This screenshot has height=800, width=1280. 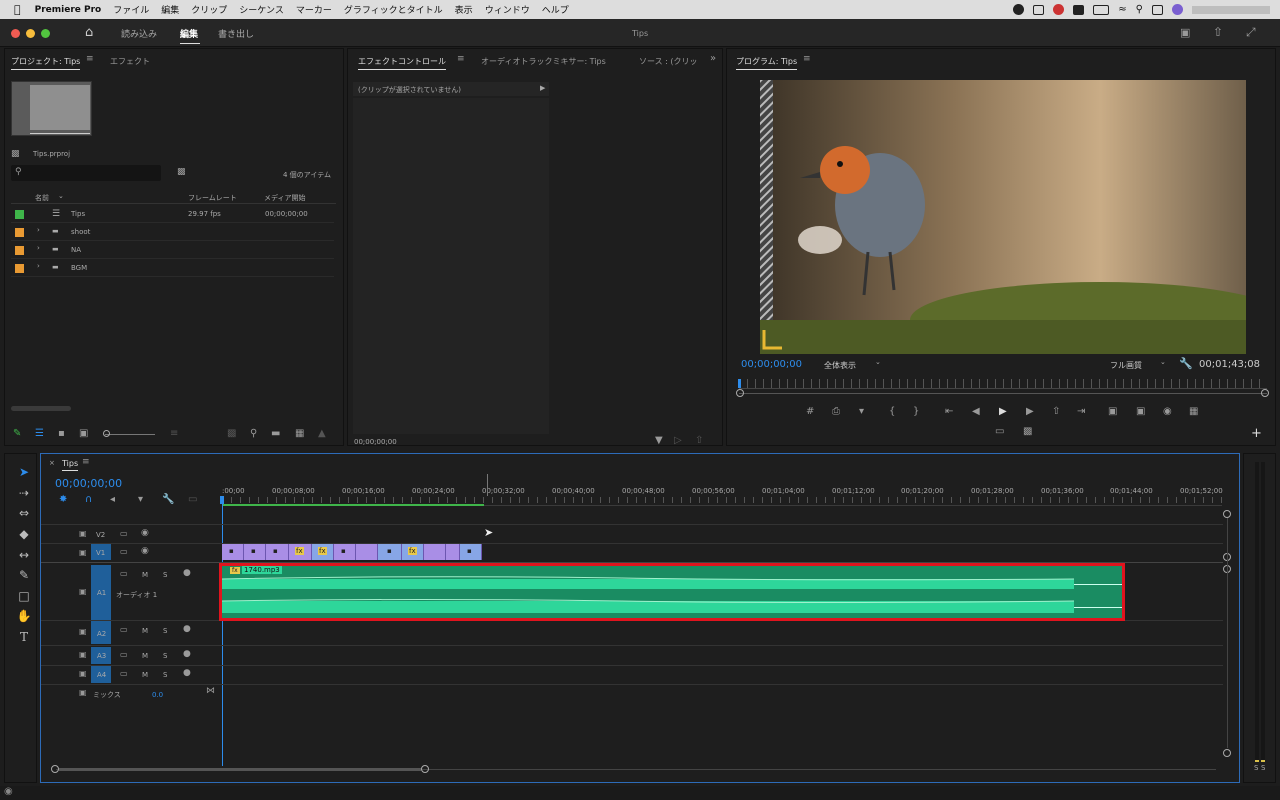 What do you see at coordinates (253, 433) in the screenshot?
I see `find-icon: ⚲` at bounding box center [253, 433].